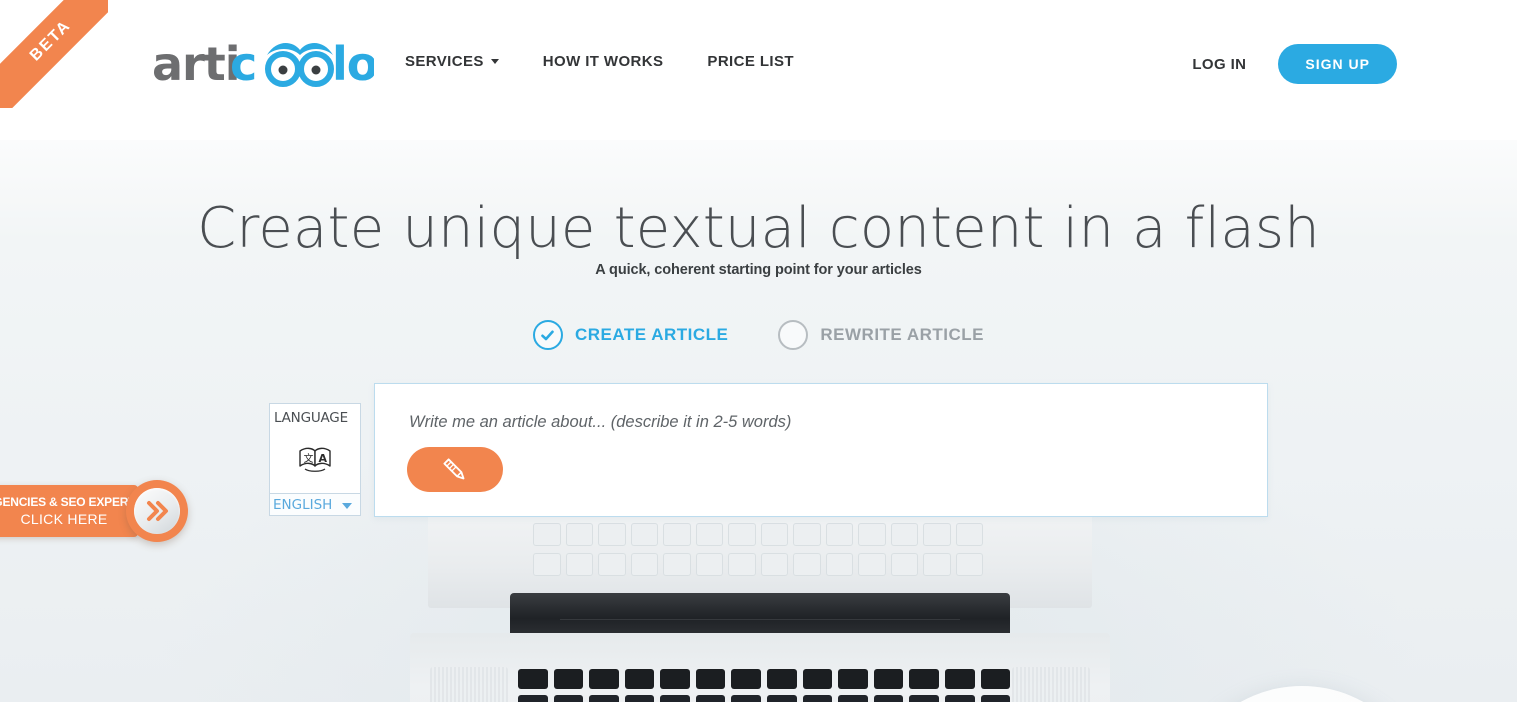 The height and width of the screenshot is (702, 1517). Describe the element at coordinates (353, 64) in the screenshot. I see `svg-text: lo` at that location.